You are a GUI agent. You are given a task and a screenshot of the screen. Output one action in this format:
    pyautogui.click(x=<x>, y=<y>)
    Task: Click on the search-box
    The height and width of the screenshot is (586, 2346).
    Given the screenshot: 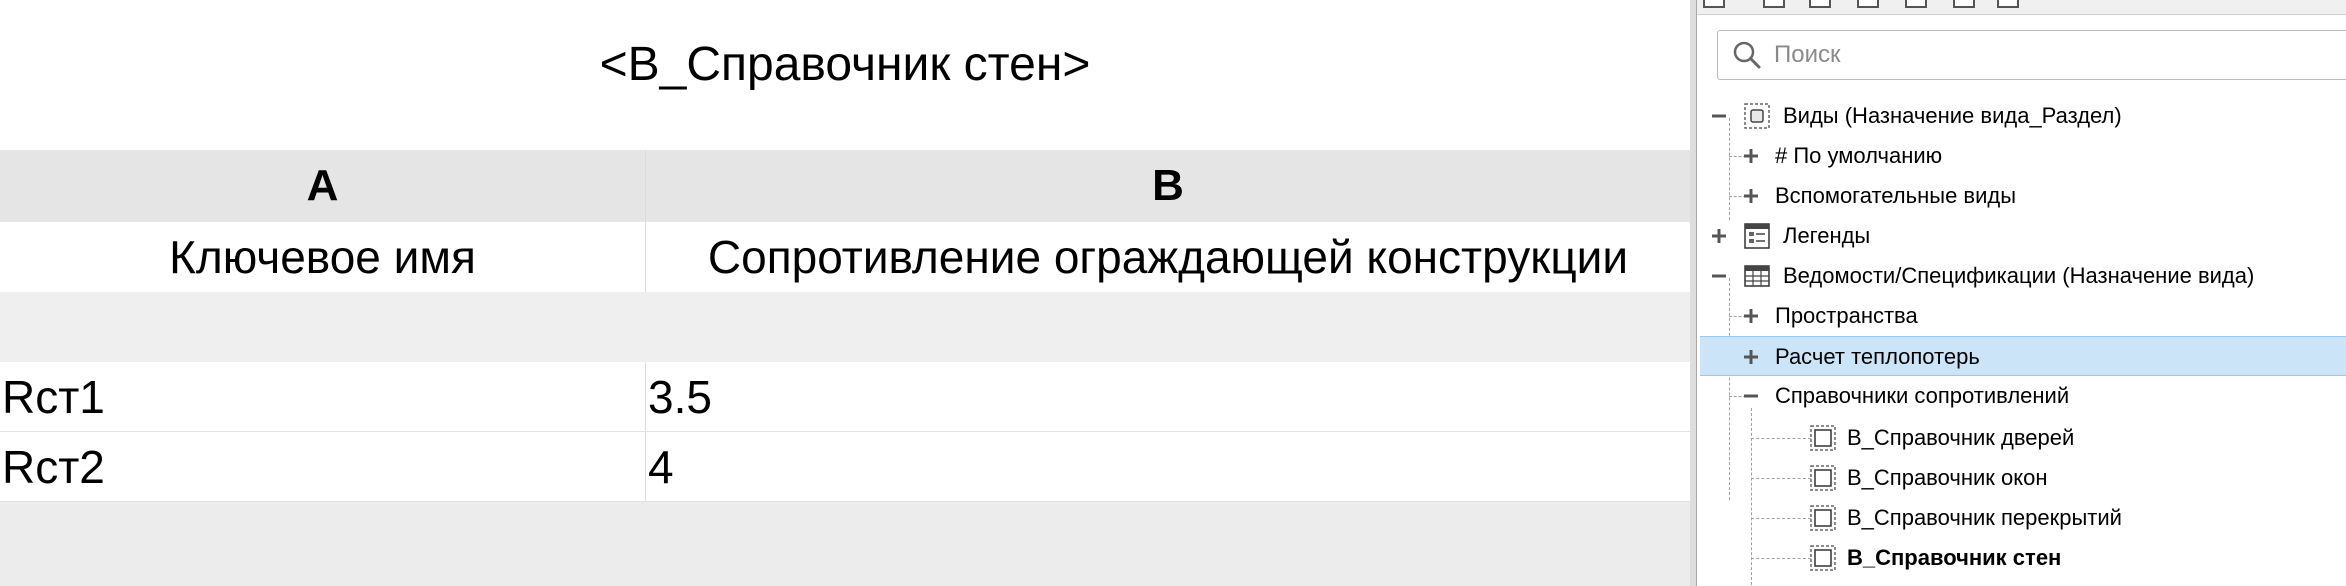 What is the action you would take?
    pyautogui.click(x=2031, y=55)
    